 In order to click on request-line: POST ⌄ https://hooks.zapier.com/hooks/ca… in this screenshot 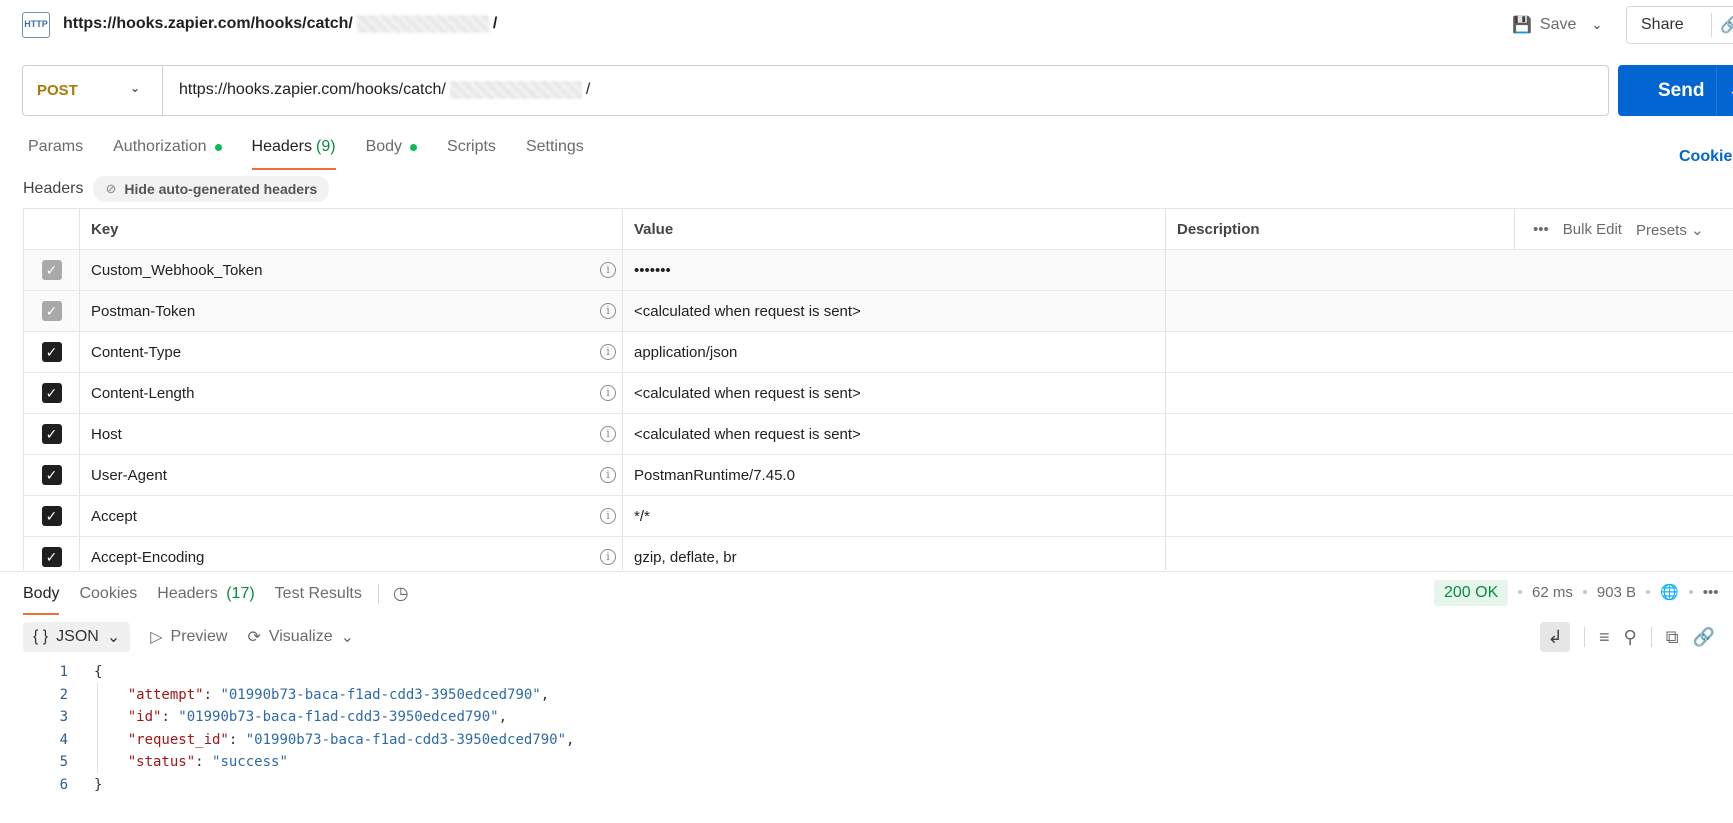, I will do `click(815, 90)`.